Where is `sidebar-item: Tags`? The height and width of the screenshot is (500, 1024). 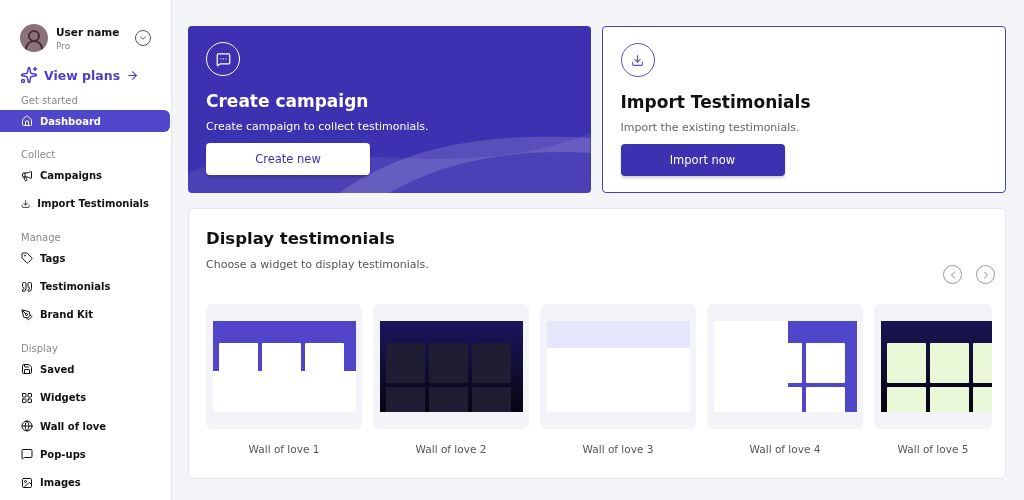
sidebar-item: Tags is located at coordinates (85, 258).